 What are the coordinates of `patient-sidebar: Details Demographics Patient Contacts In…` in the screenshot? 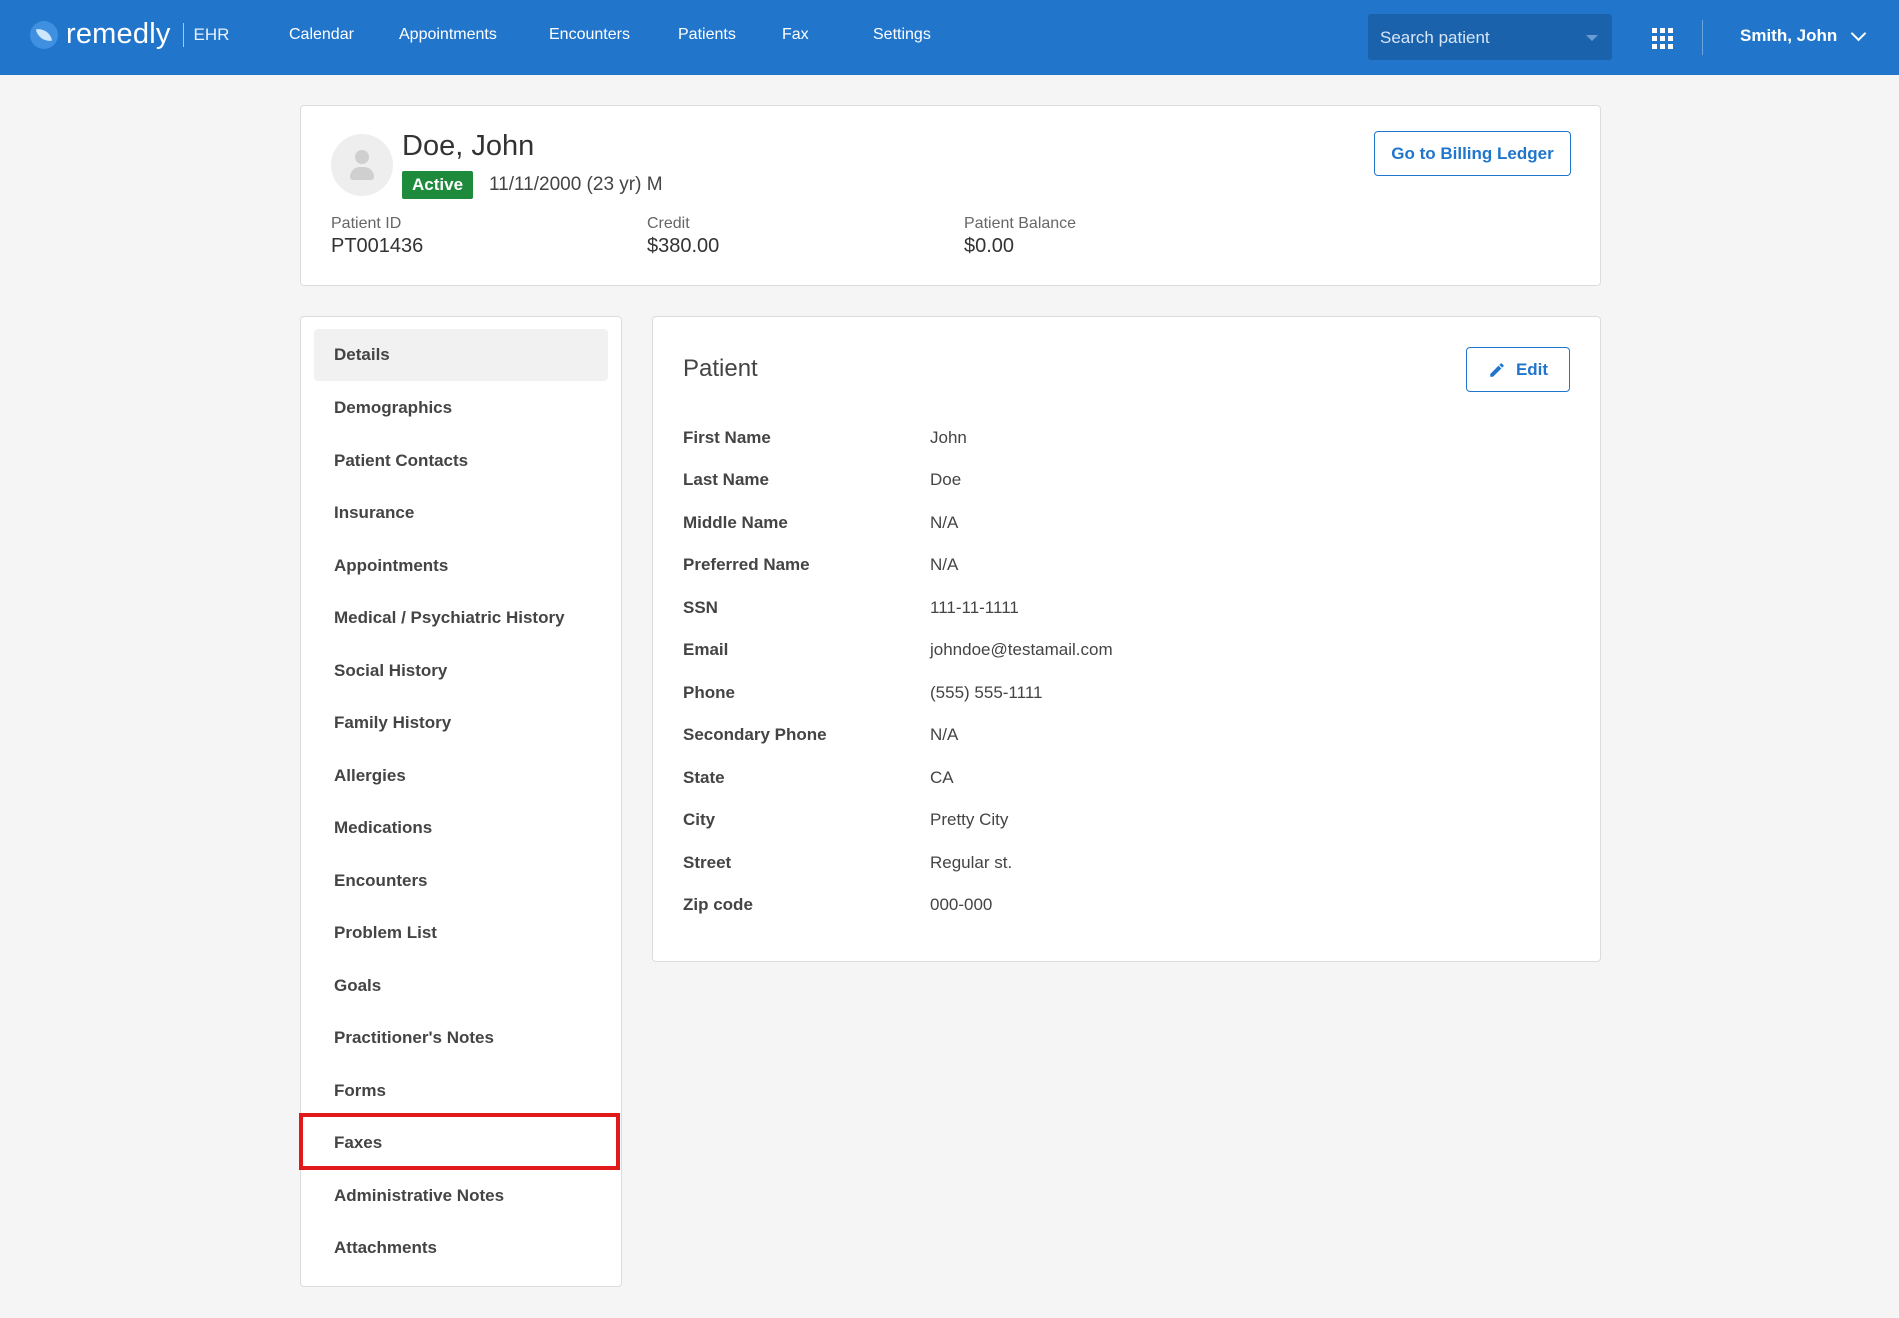 It's located at (461, 801).